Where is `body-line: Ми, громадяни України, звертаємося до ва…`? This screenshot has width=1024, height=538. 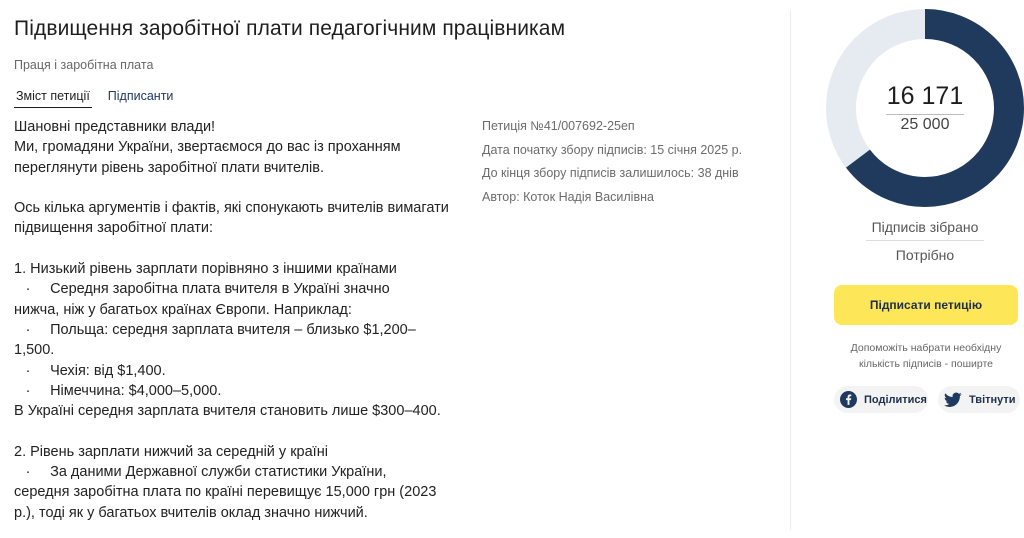
body-line: Ми, громадяни України, звертаємося до ва… is located at coordinates (207, 147).